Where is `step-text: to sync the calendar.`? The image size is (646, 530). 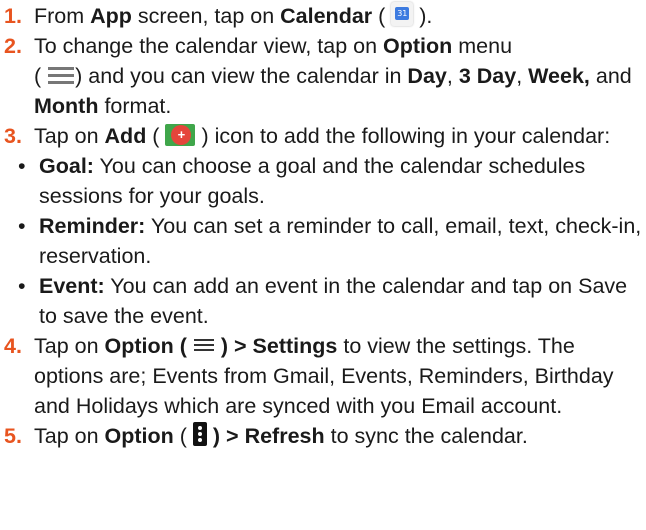
step-text: to sync the calendar. is located at coordinates (426, 436).